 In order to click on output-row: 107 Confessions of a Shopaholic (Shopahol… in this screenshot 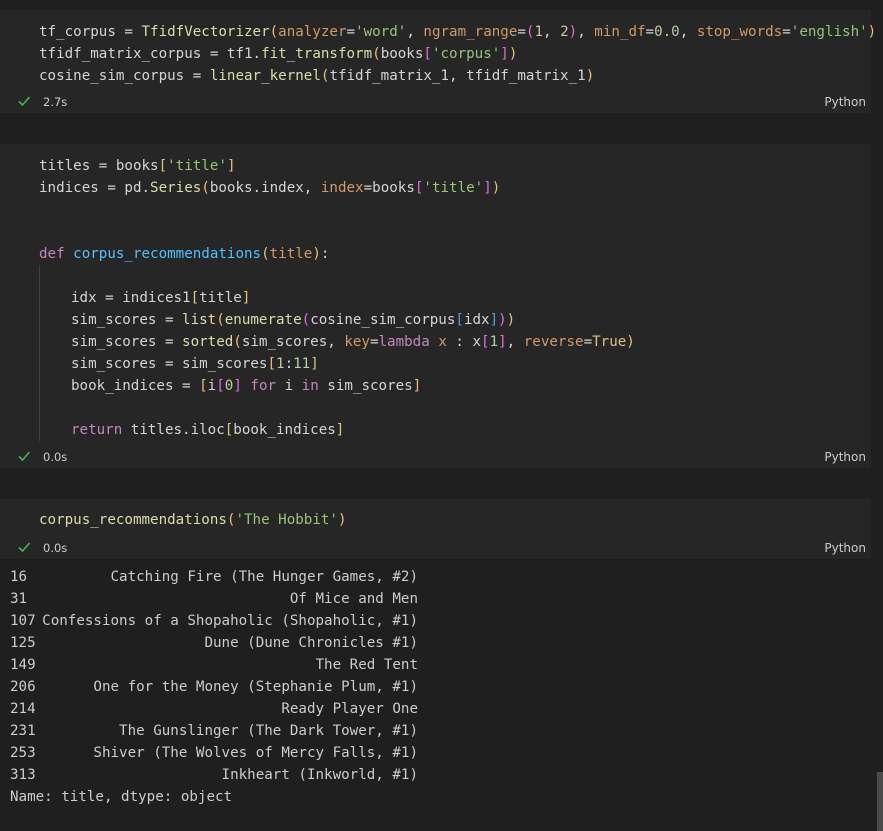, I will do `click(214, 621)`.